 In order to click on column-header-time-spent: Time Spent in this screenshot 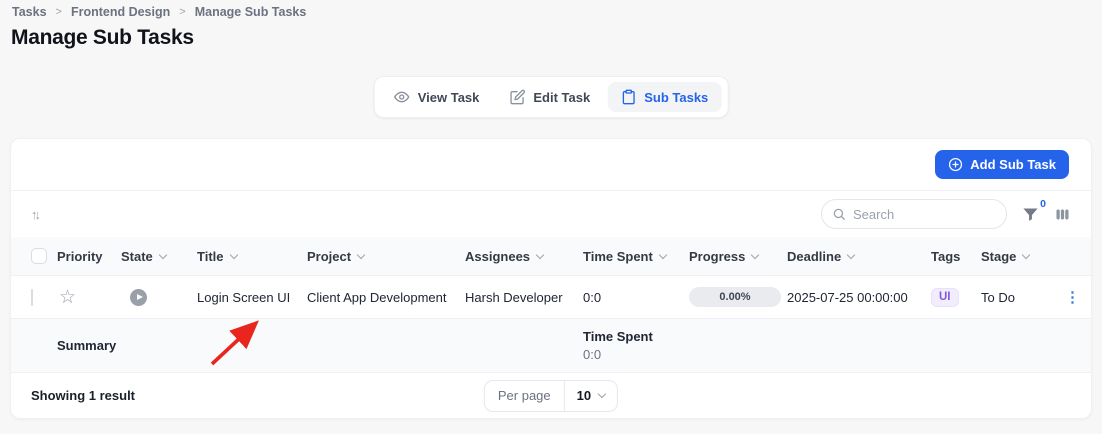, I will do `click(636, 256)`.